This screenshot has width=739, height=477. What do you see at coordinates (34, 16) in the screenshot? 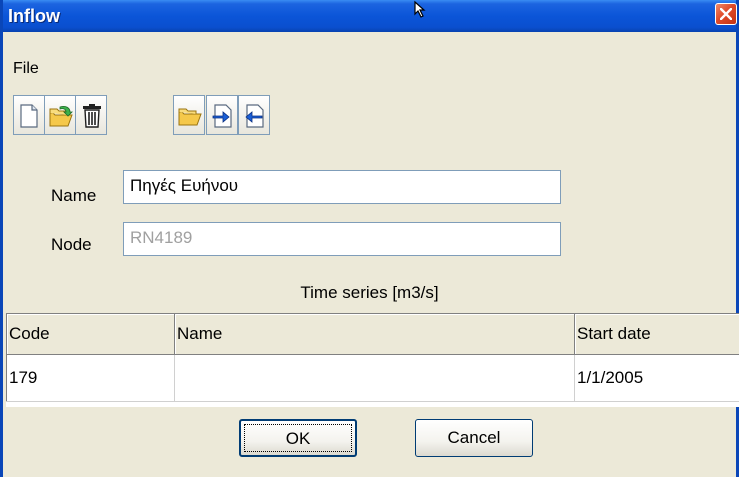
I see `window-title: Inflow` at bounding box center [34, 16].